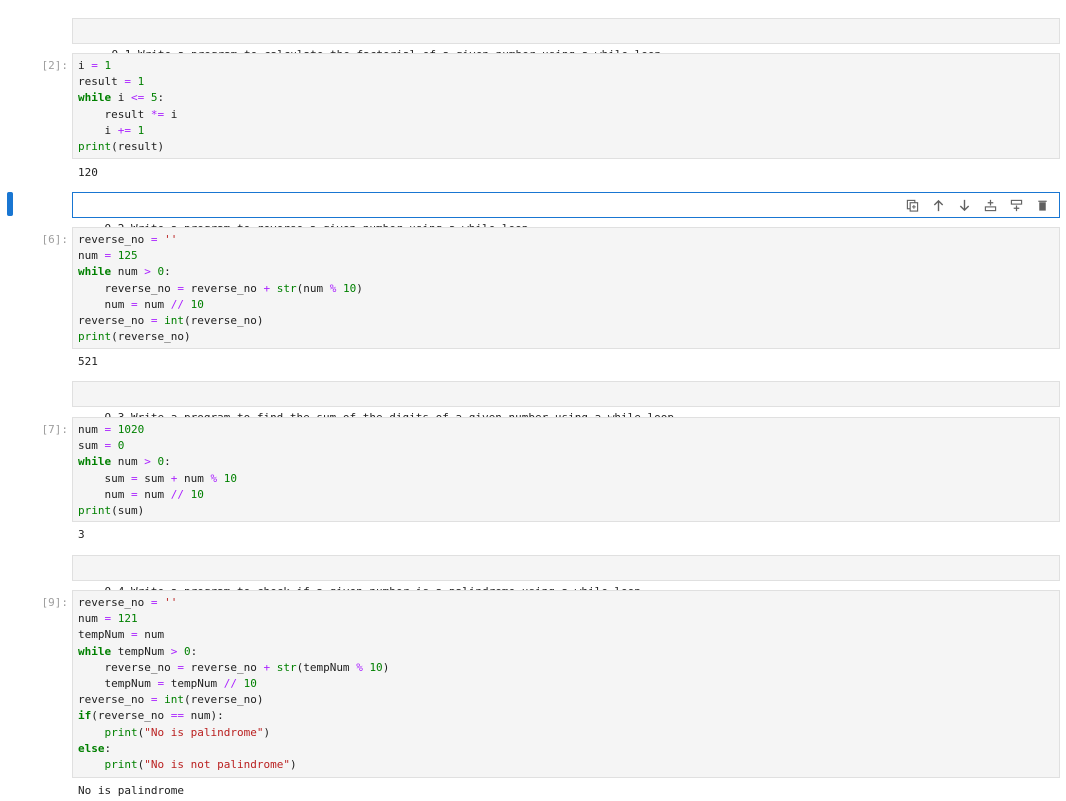 Image resolution: width=1066 pixels, height=801 pixels. What do you see at coordinates (55, 65) in the screenshot?
I see `execution-count: [2]:` at bounding box center [55, 65].